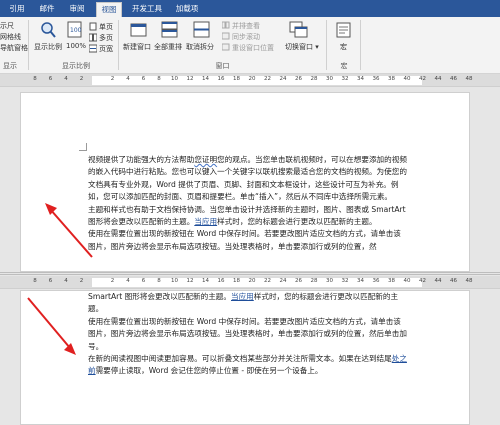  What do you see at coordinates (47, 9) in the screenshot?
I see `tab-mailings: 邮件` at bounding box center [47, 9].